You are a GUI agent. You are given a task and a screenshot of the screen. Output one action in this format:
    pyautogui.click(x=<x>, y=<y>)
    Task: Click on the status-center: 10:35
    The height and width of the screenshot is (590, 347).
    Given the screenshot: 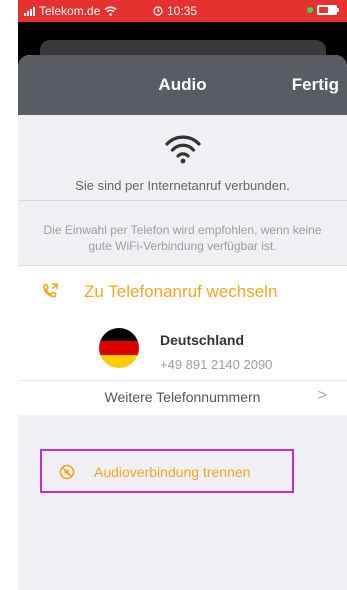 What is the action you would take?
    pyautogui.click(x=175, y=11)
    